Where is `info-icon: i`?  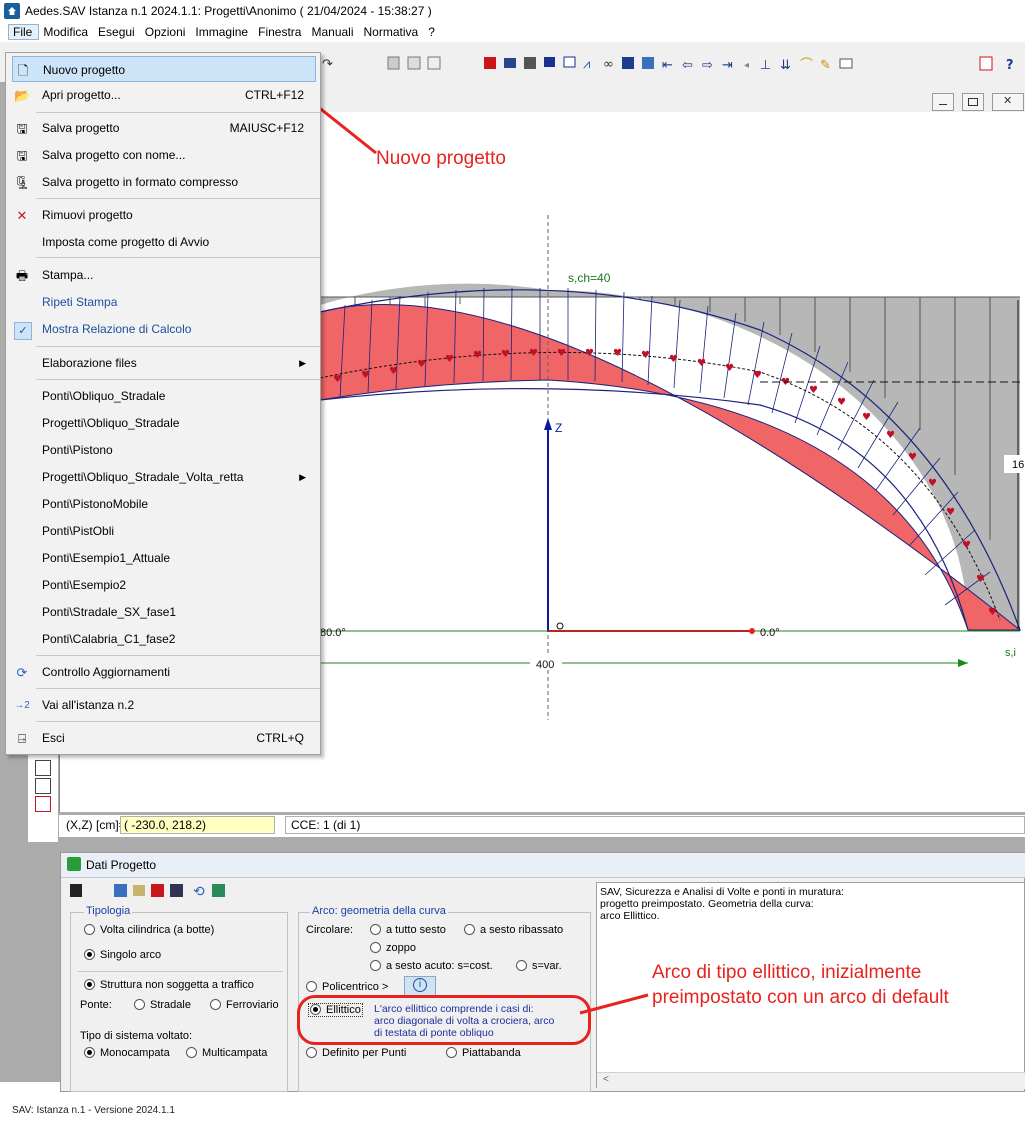 info-icon: i is located at coordinates (420, 986).